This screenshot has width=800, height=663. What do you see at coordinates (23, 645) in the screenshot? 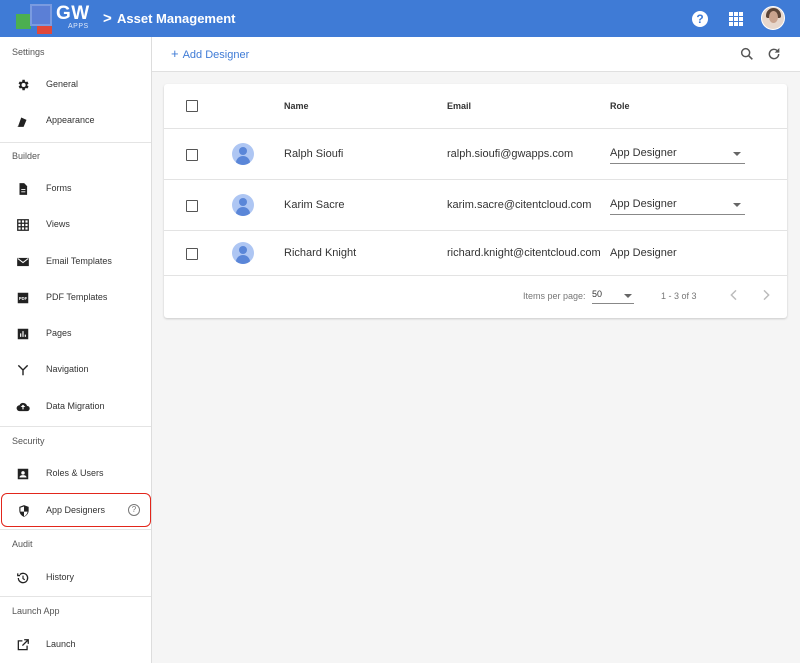
I see `open-external-icon` at bounding box center [23, 645].